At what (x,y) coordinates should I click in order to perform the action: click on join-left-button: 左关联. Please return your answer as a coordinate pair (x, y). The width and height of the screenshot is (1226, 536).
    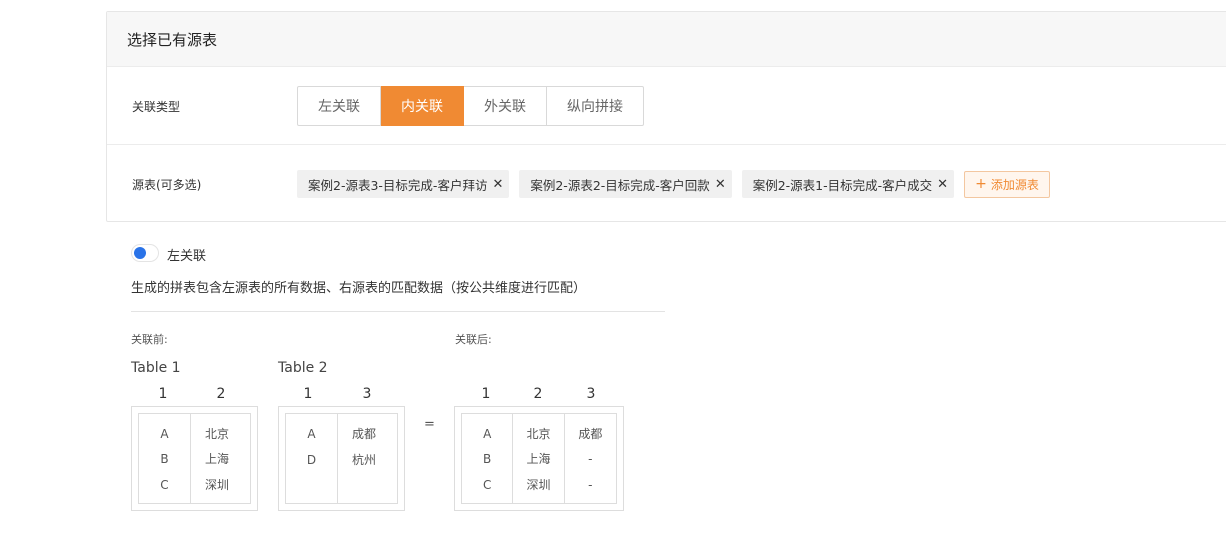
    Looking at the image, I should click on (339, 106).